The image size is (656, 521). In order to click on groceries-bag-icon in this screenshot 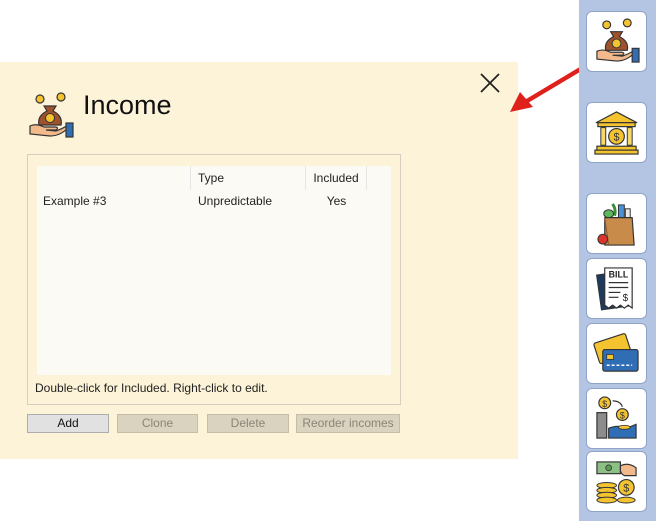, I will do `click(616, 224)`.